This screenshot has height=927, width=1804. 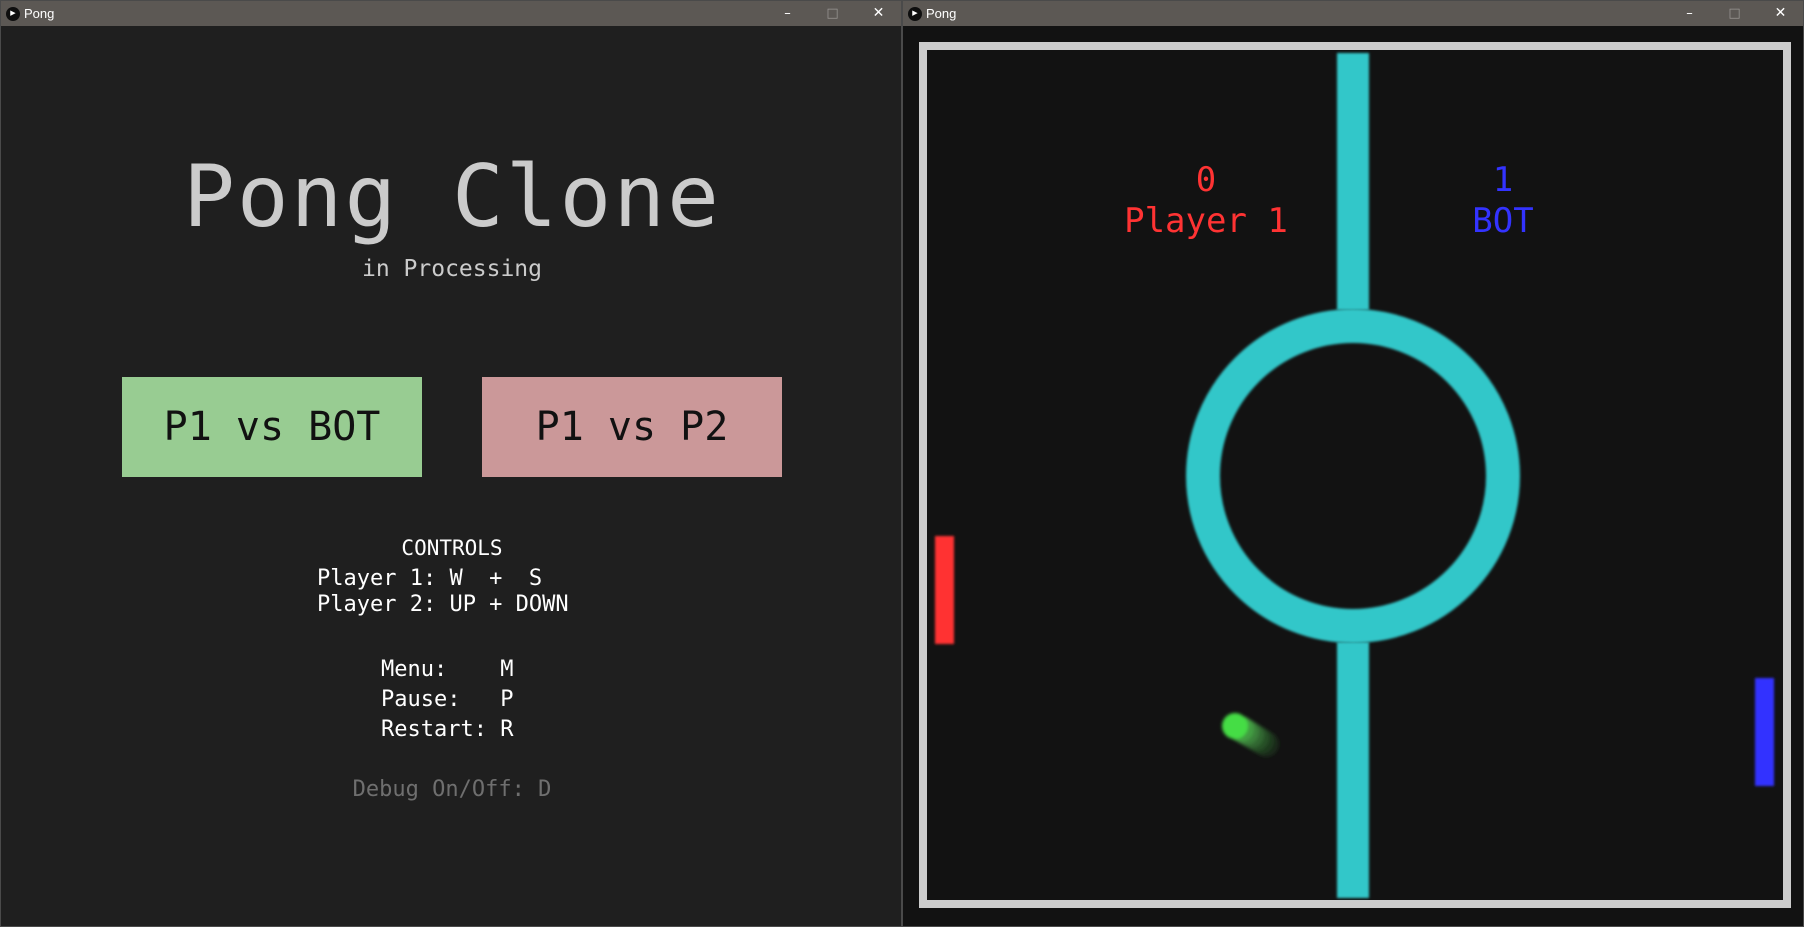 I want to click on player1-score: 0, so click(x=1206, y=180).